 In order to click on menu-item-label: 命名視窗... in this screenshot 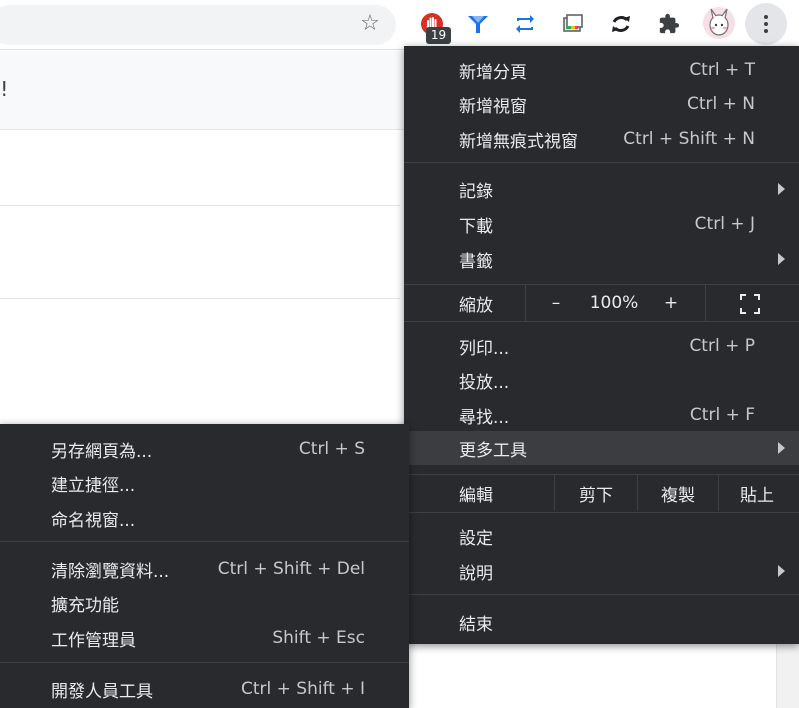, I will do `click(93, 520)`.